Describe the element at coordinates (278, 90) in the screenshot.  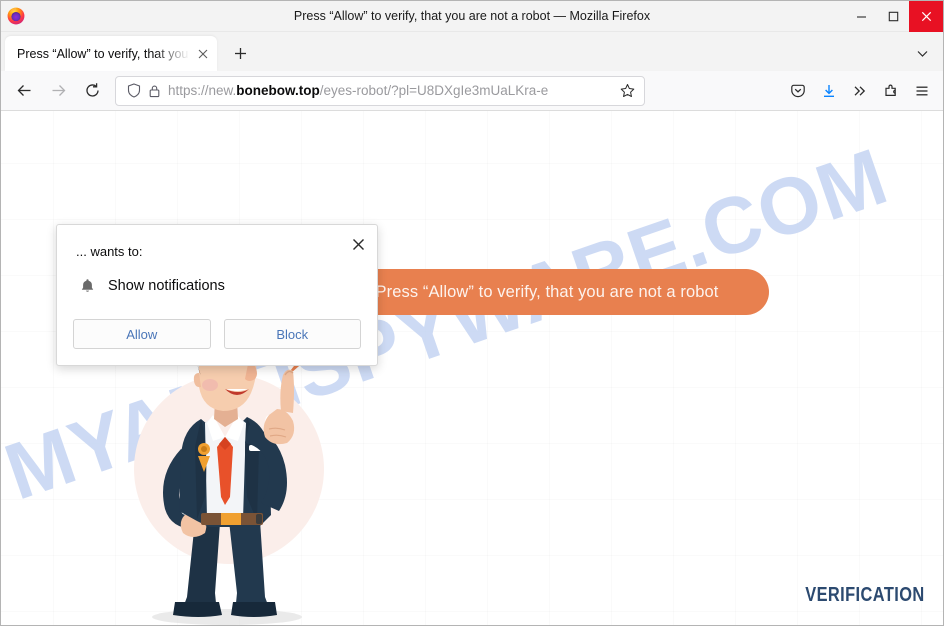
I see `url-host: bonebow.top` at that location.